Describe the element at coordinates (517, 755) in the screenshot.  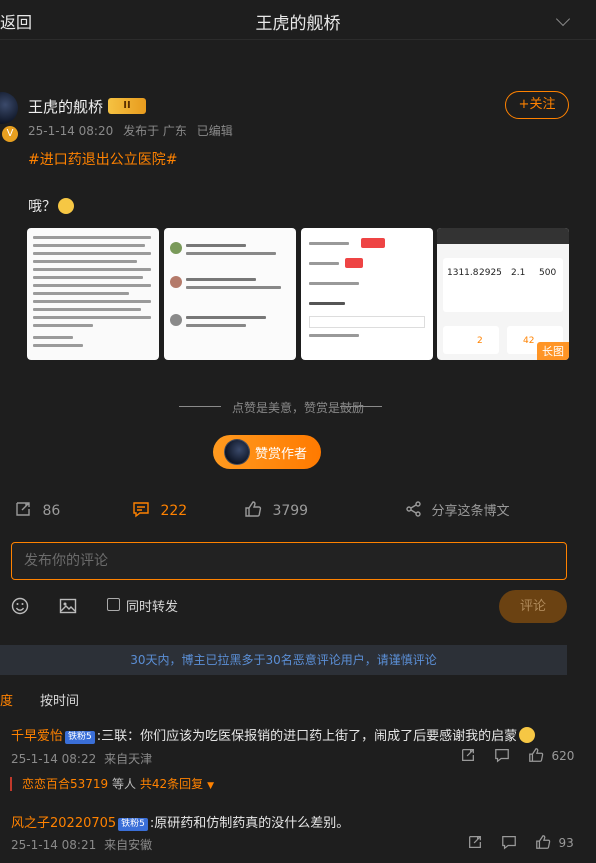
I see `comment-actions: 620` at that location.